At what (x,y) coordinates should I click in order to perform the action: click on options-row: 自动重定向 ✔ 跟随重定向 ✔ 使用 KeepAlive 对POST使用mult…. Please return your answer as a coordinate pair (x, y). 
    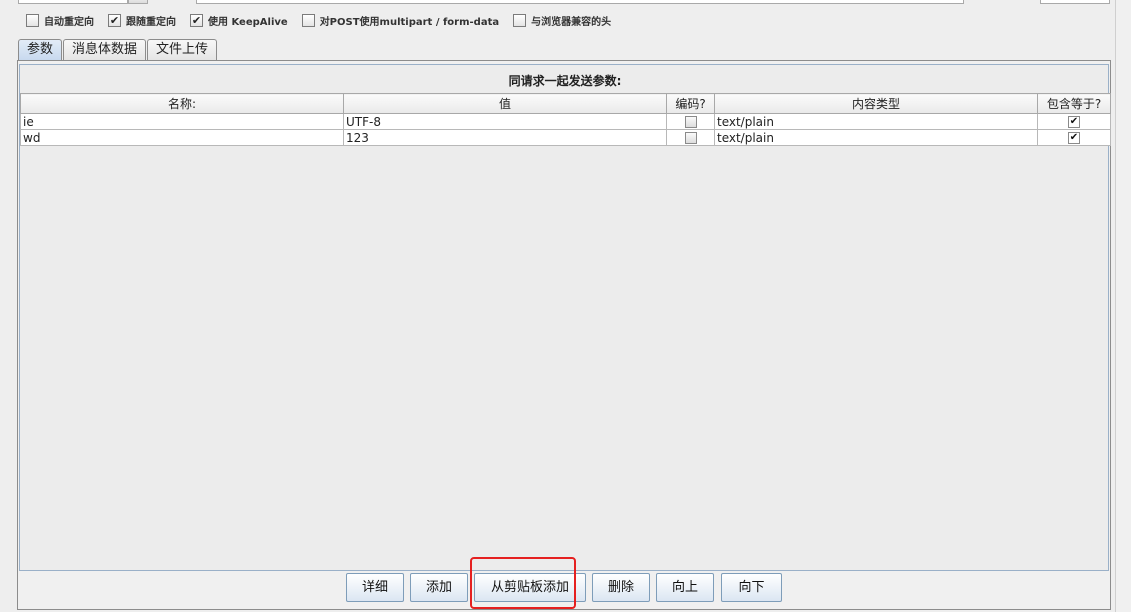
    Looking at the image, I should click on (325, 20).